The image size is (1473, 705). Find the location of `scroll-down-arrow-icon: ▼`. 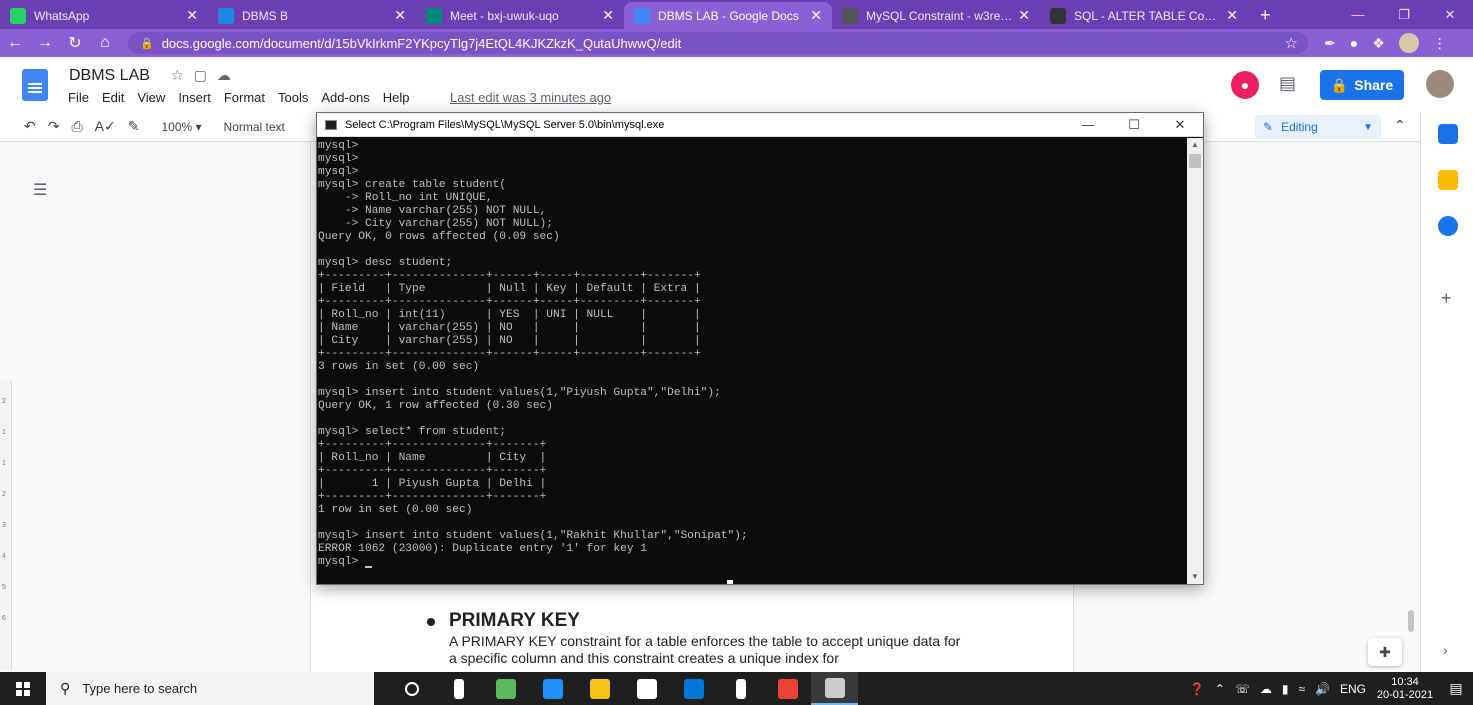

scroll-down-arrow-icon: ▼ is located at coordinates (1195, 577).